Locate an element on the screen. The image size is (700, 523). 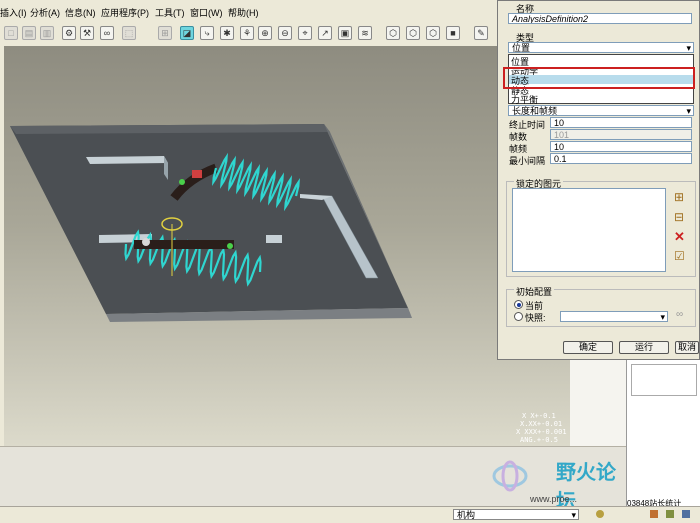
damper-icon: ⚒ is located at coordinates (87, 33).